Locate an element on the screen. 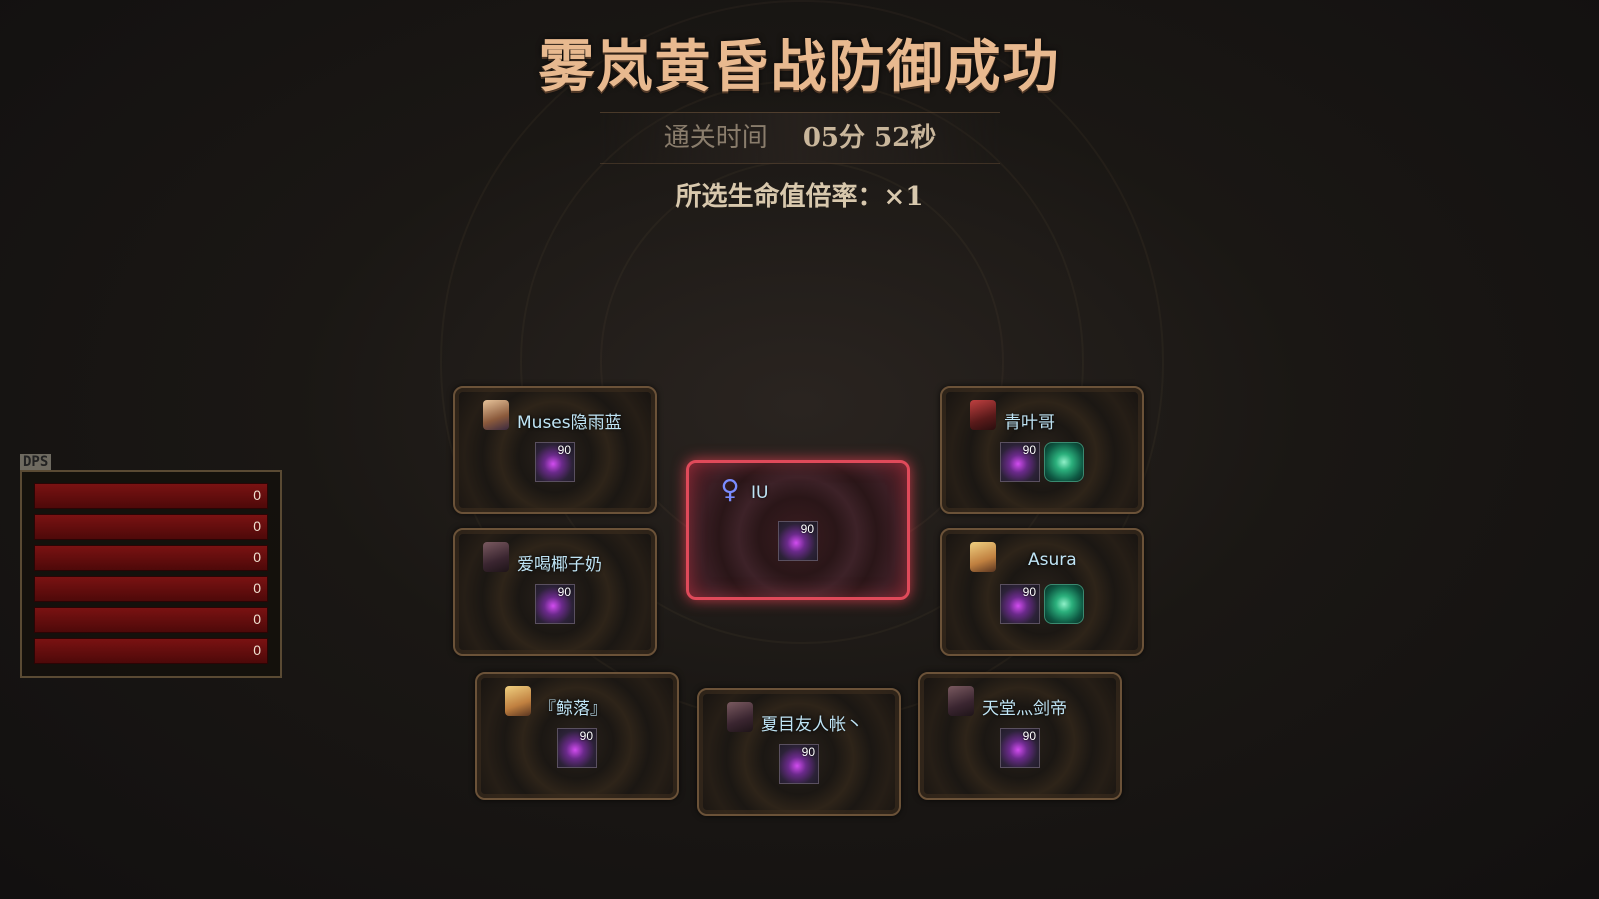  player-card: 爱喝椰子奶 90 is located at coordinates (555, 592).